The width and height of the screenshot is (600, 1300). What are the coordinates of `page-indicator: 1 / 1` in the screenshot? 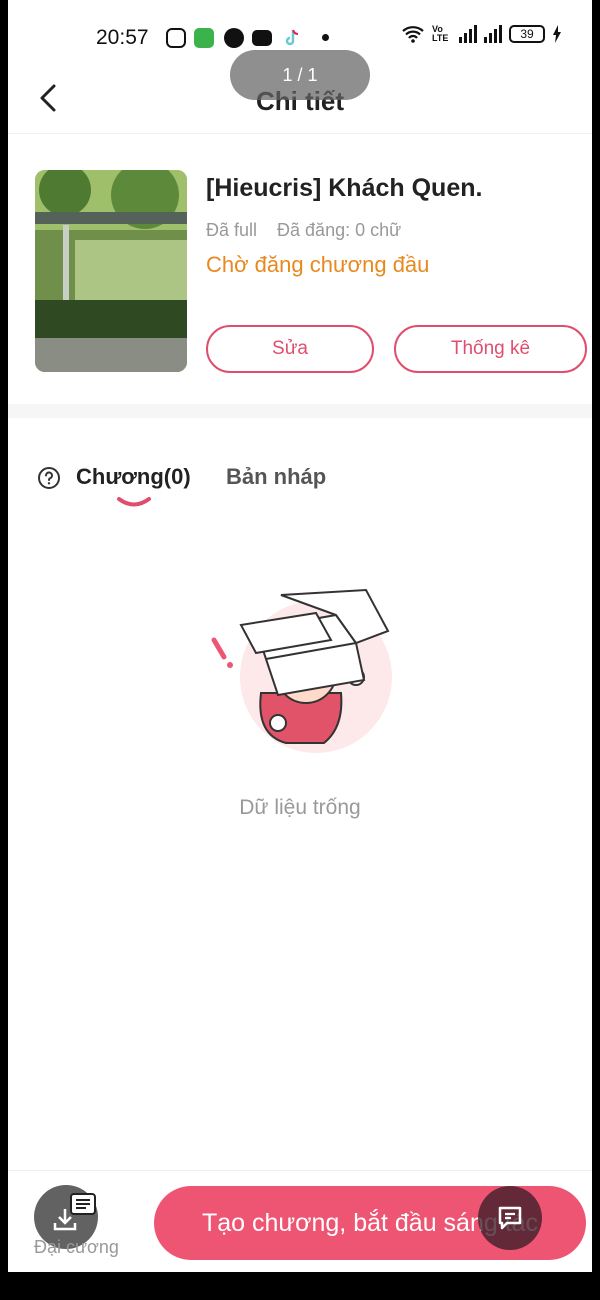 It's located at (300, 75).